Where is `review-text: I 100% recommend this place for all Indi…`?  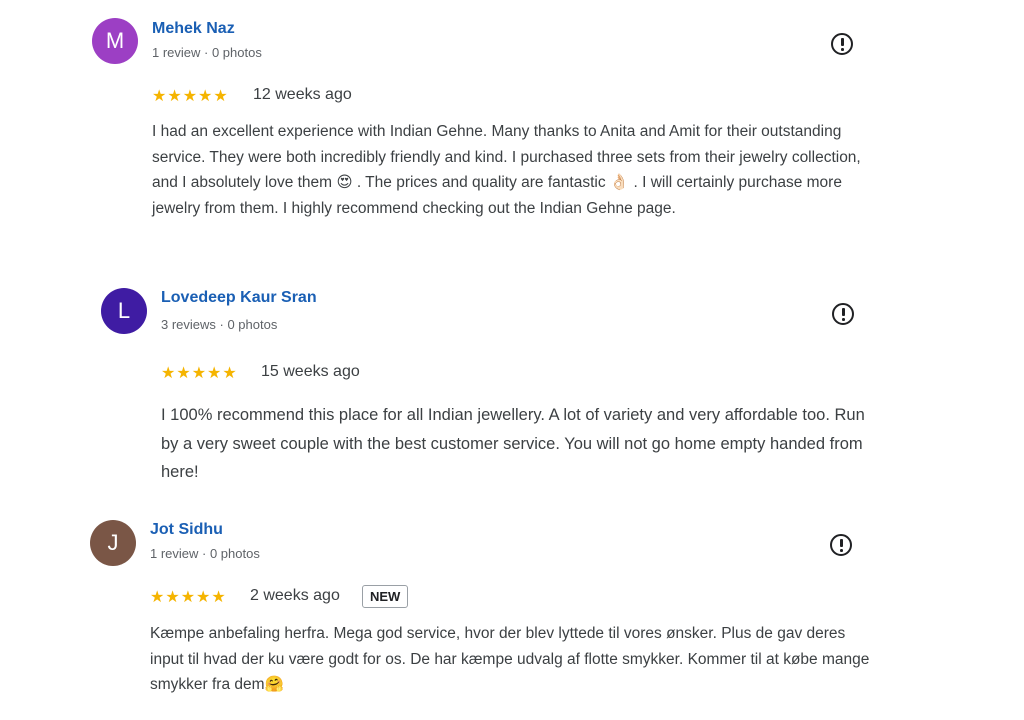
review-text: I 100% recommend this place for all Indi… is located at coordinates (513, 443).